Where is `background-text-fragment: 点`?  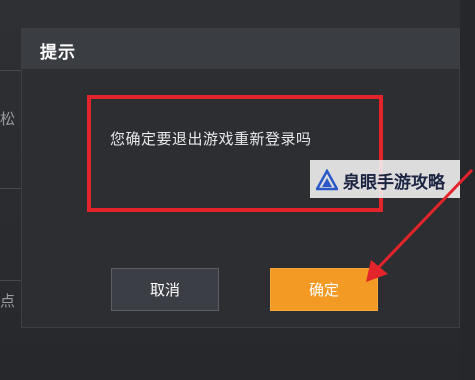 background-text-fragment: 点 is located at coordinates (8, 301).